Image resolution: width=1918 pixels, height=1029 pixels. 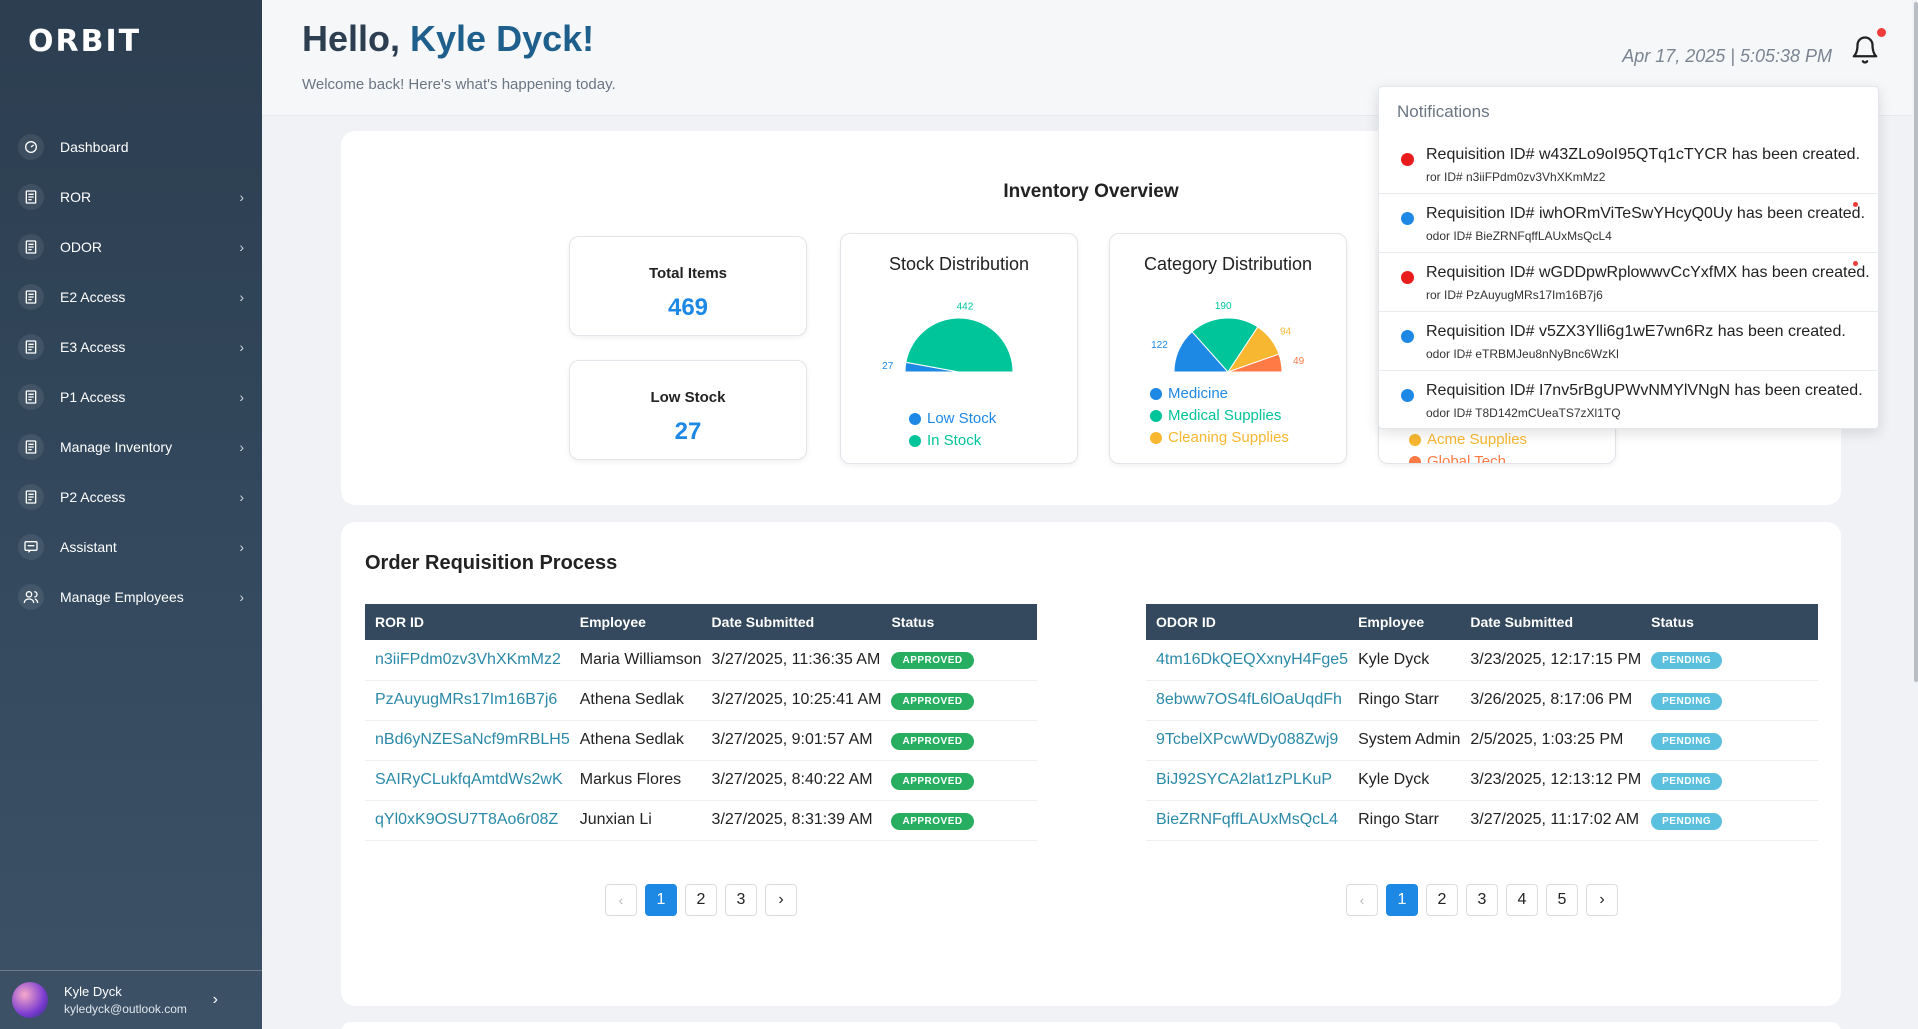 What do you see at coordinates (467, 700) in the screenshot?
I see `requisition-id-link: PzAuyugMRs17Im16B7j6` at bounding box center [467, 700].